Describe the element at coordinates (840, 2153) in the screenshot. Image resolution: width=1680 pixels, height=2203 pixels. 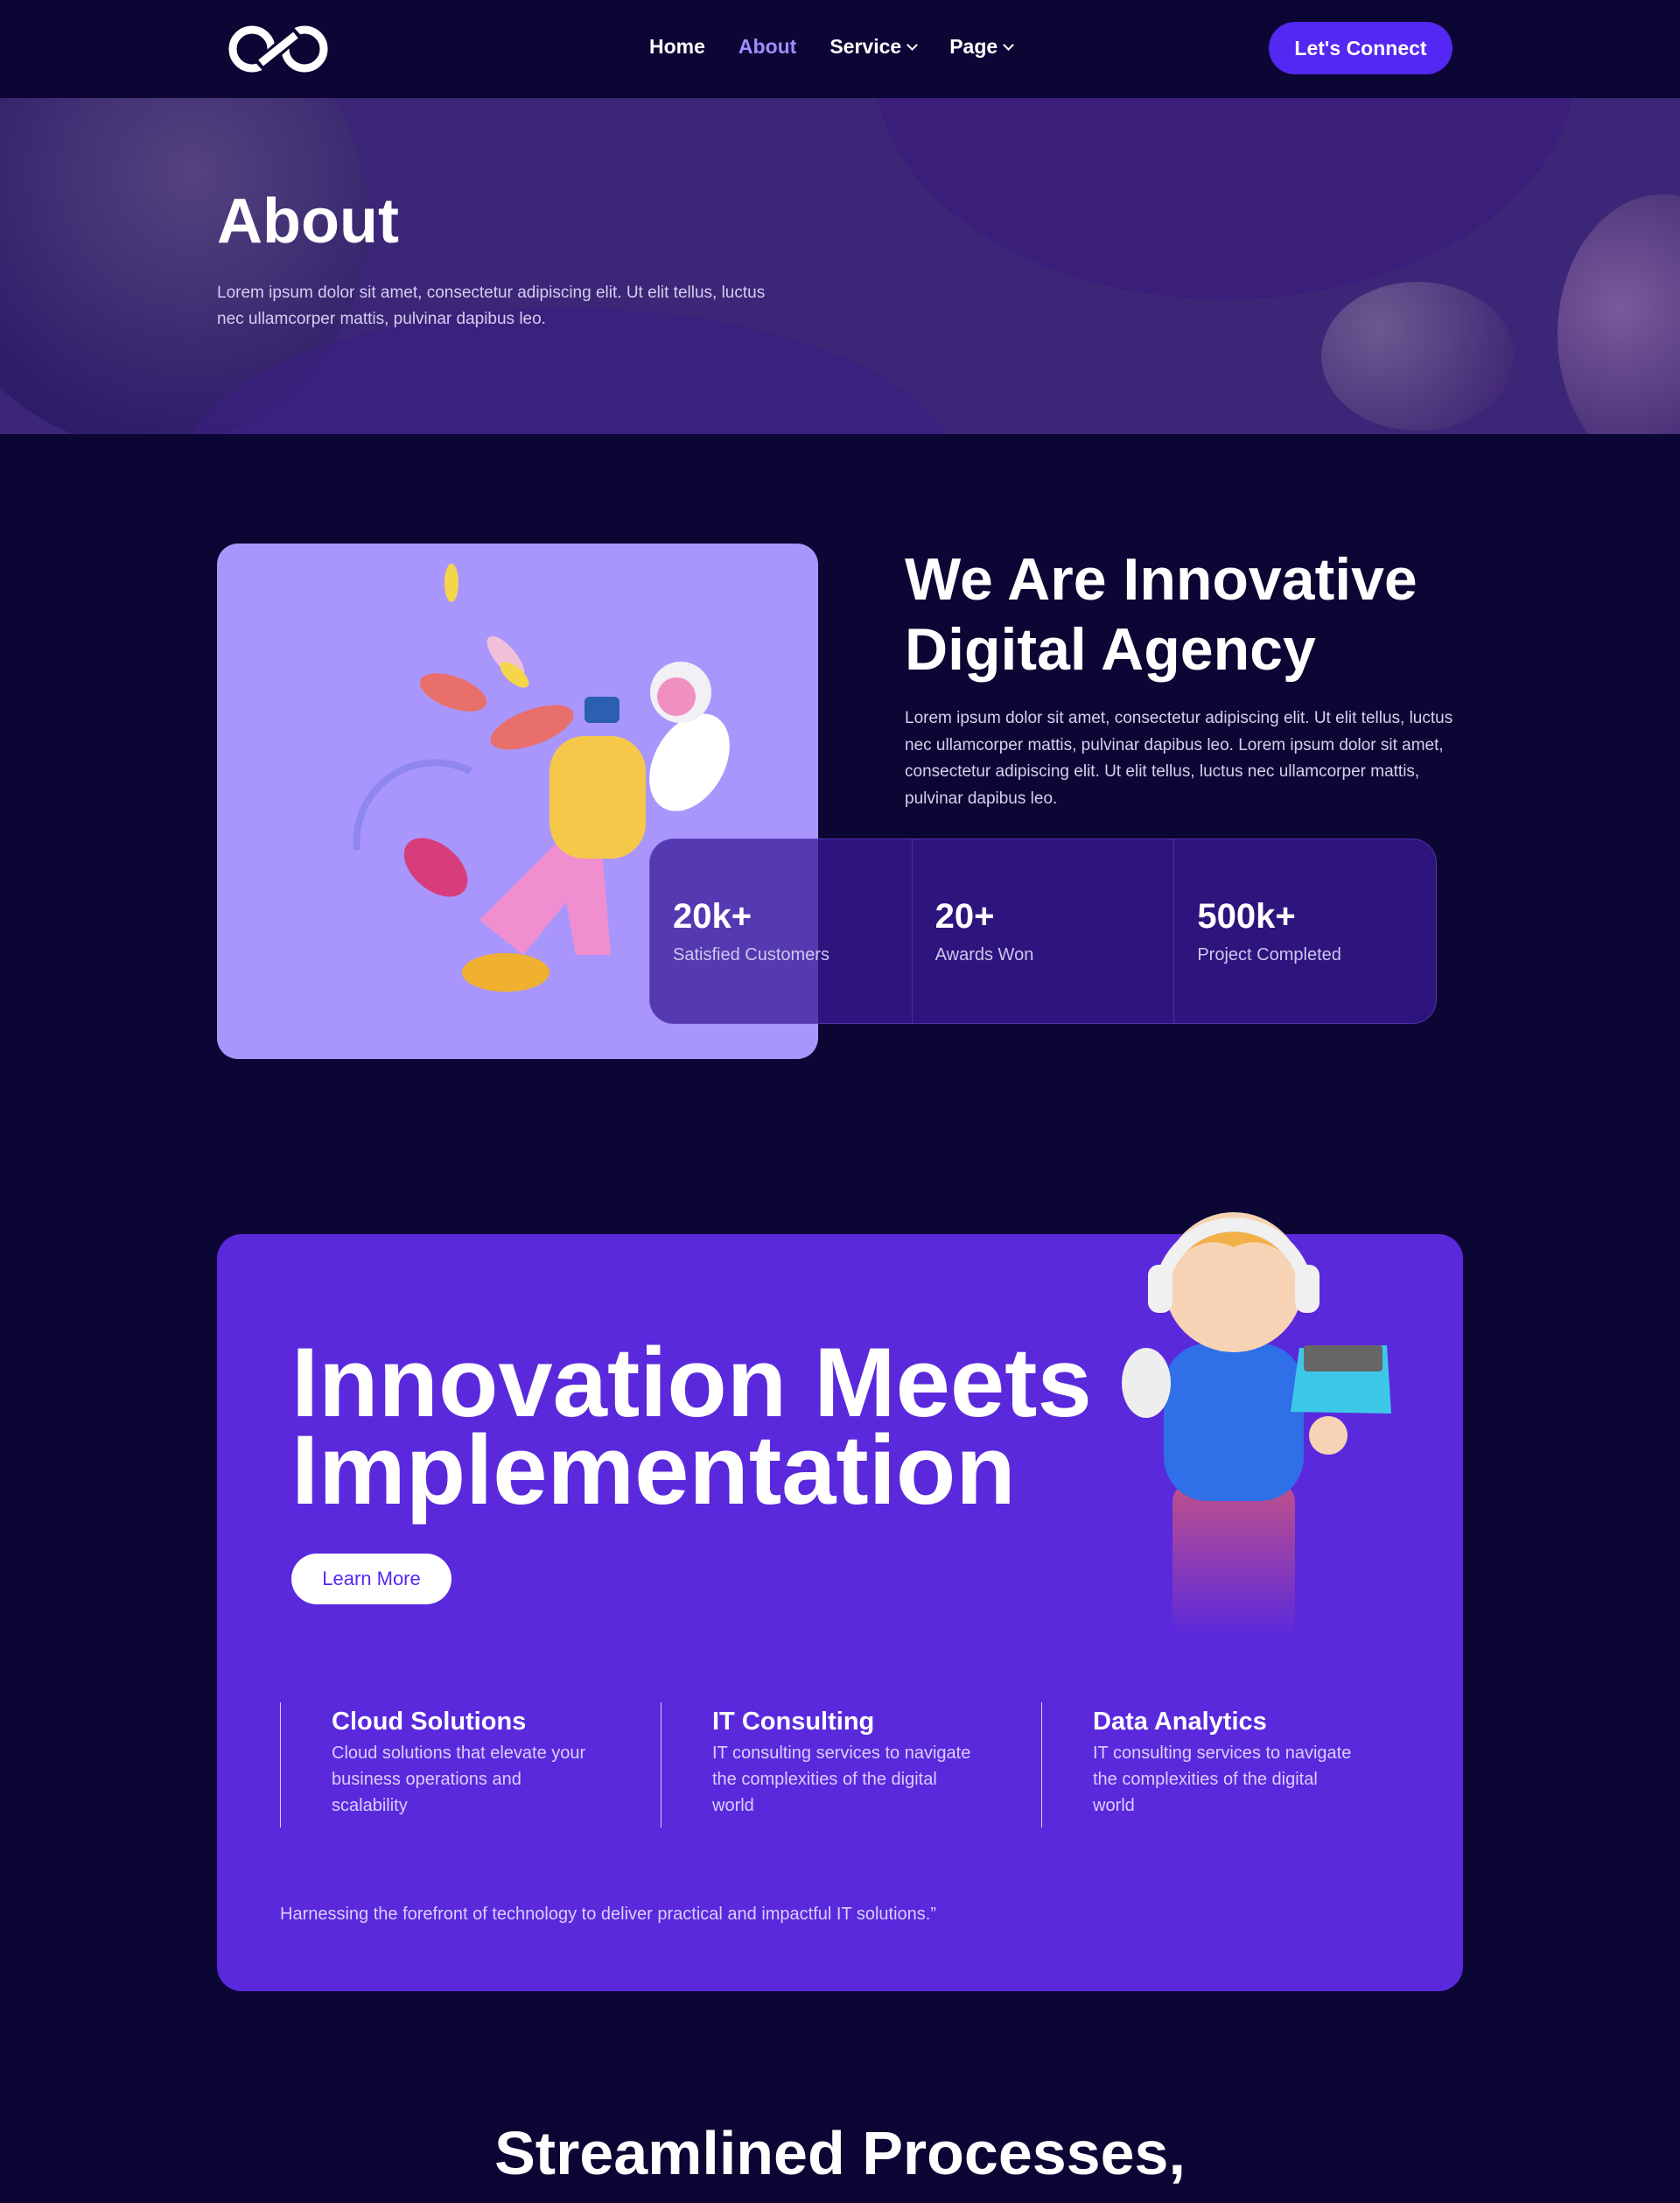
I see `streamlined-heading: Streamlined Processes,` at that location.